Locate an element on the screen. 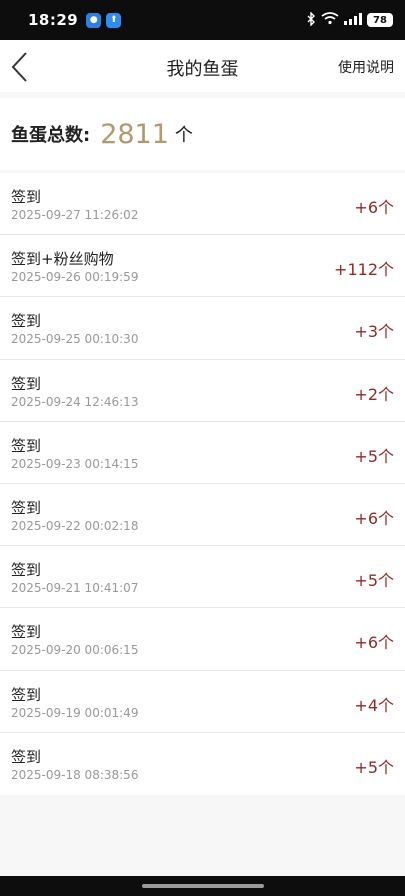  bluetooth-icon is located at coordinates (311, 19).